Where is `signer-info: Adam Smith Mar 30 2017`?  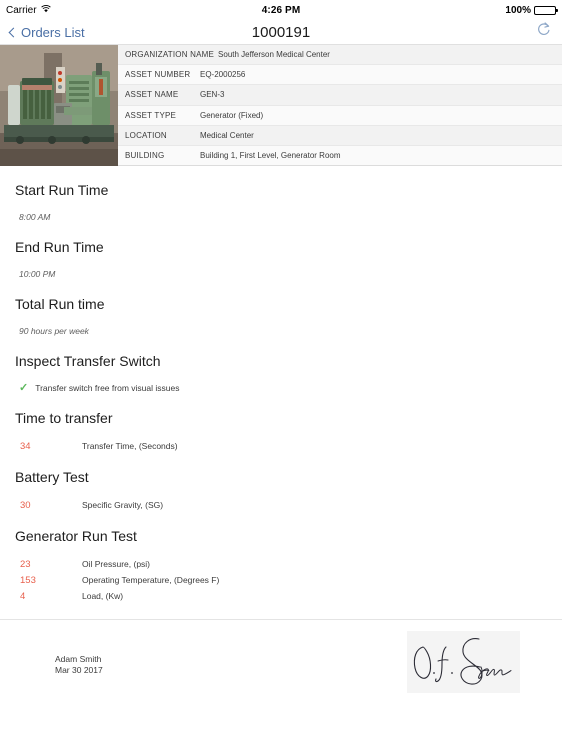
signer-info: Adam Smith Mar 30 2017 is located at coordinates (79, 665).